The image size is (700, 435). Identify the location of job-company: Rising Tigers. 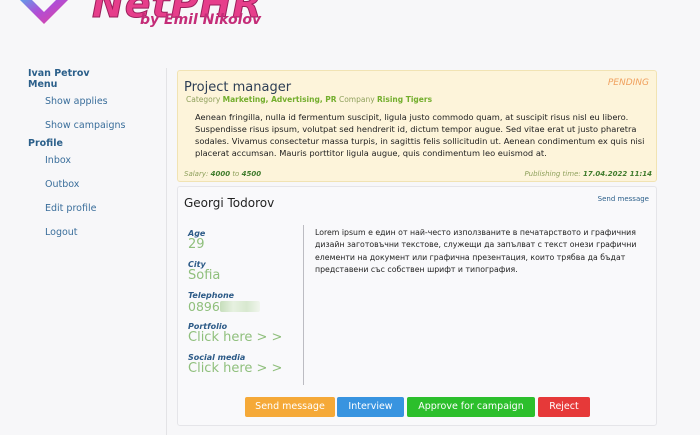
(405, 99).